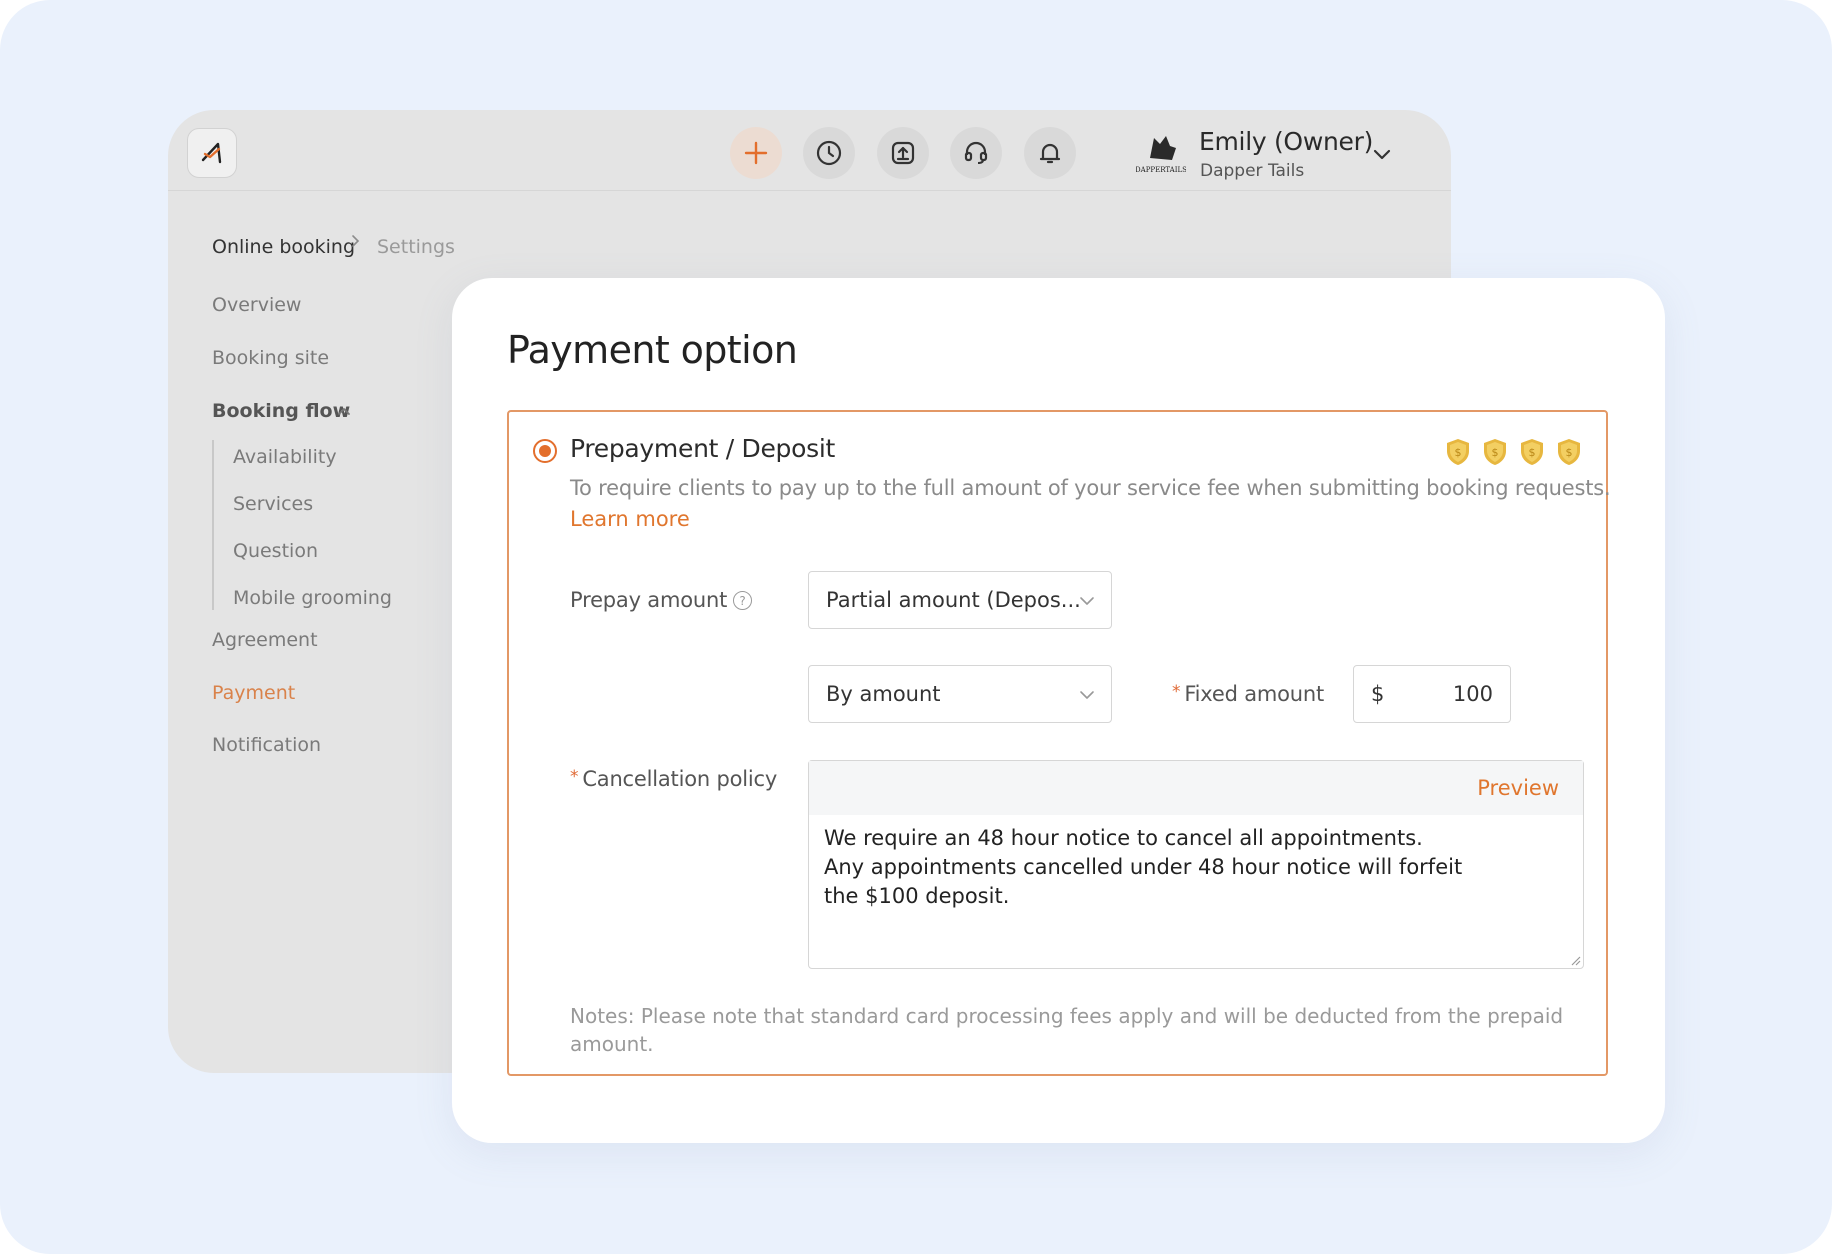  What do you see at coordinates (702, 448) in the screenshot?
I see `option-title: Prepayment / Deposit` at bounding box center [702, 448].